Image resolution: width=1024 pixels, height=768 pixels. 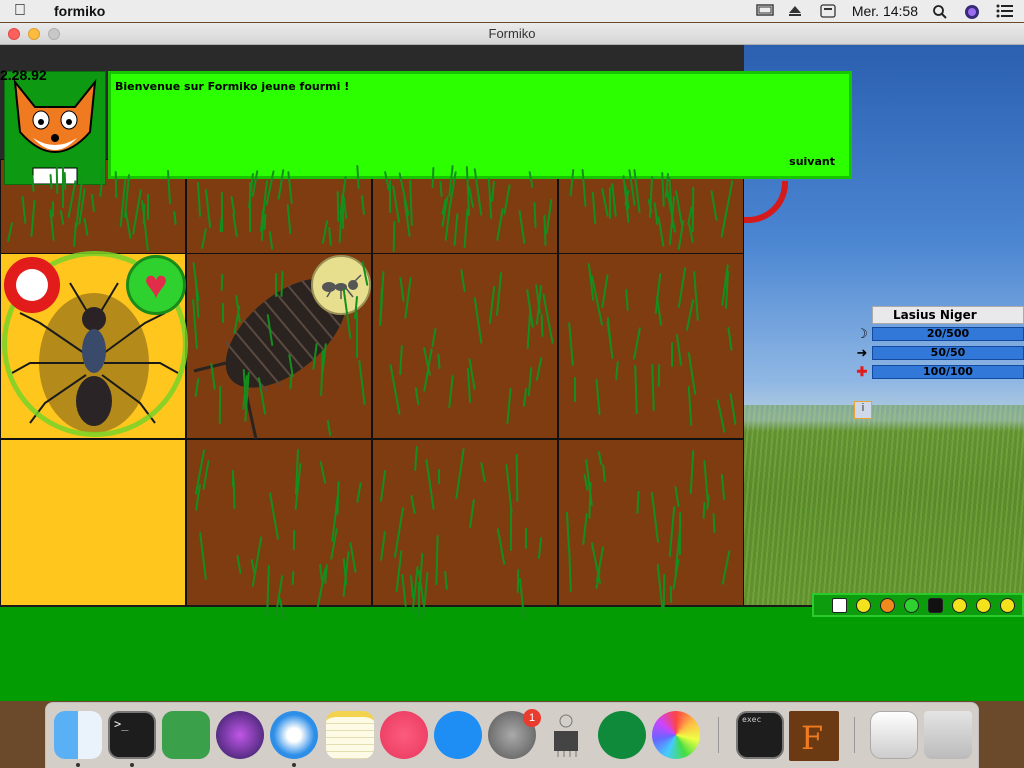 What do you see at coordinates (894, 735) in the screenshot?
I see `downloads-icon` at bounding box center [894, 735].